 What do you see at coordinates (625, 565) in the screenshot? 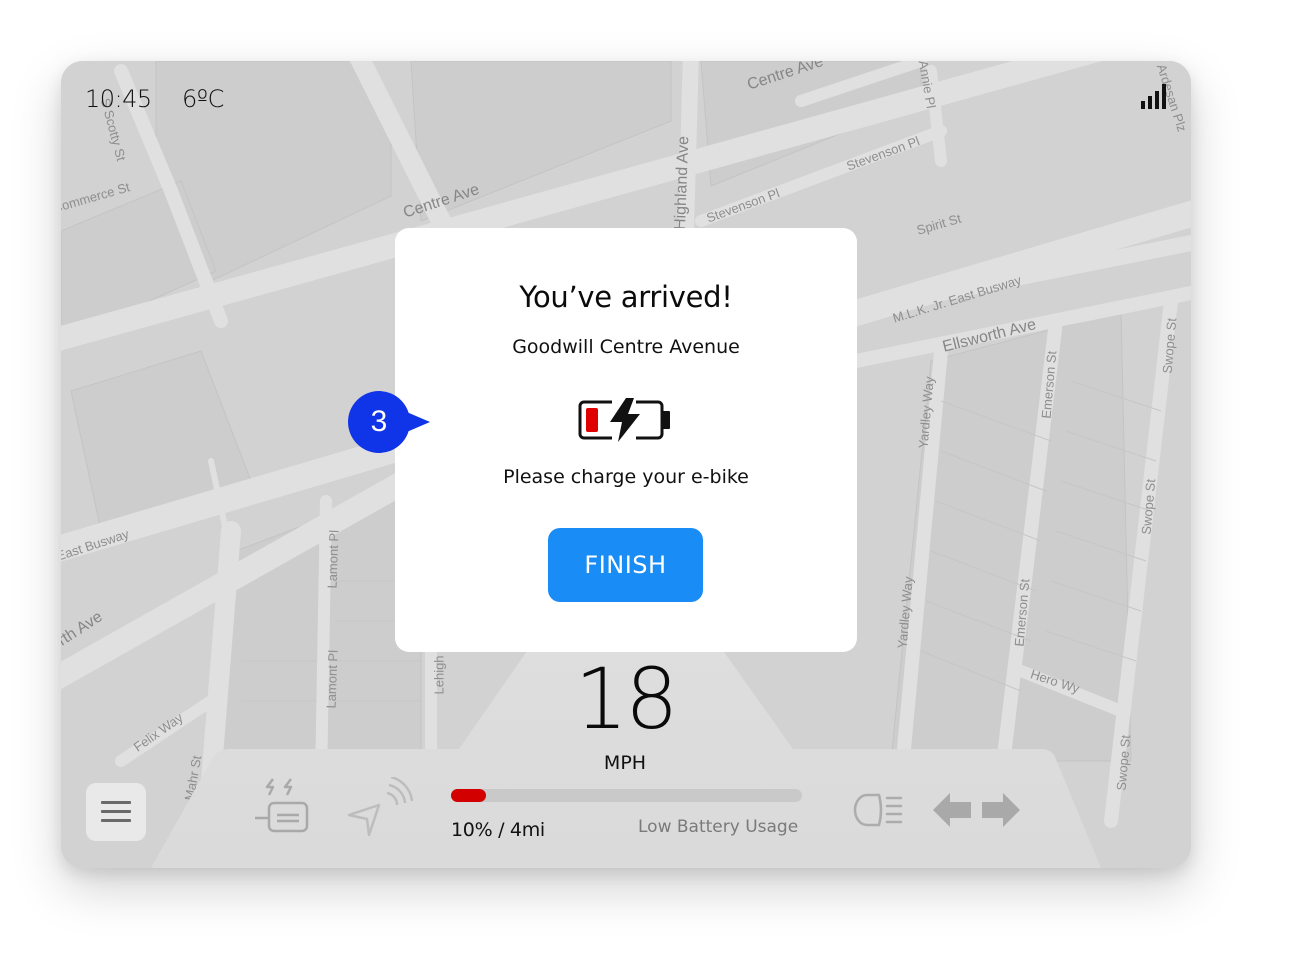
I see `finish-button: FINISH` at bounding box center [625, 565].